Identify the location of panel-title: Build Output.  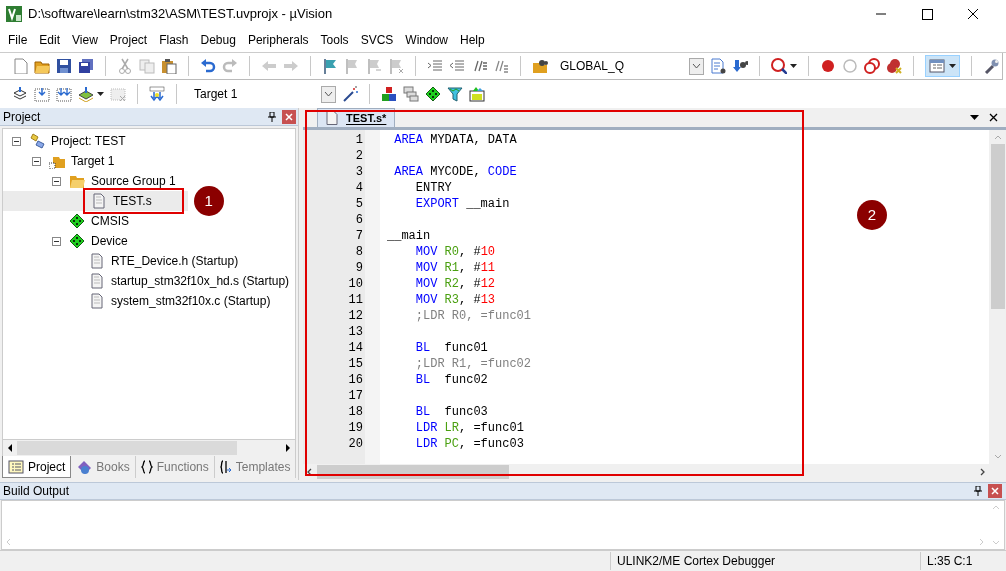
(37, 491).